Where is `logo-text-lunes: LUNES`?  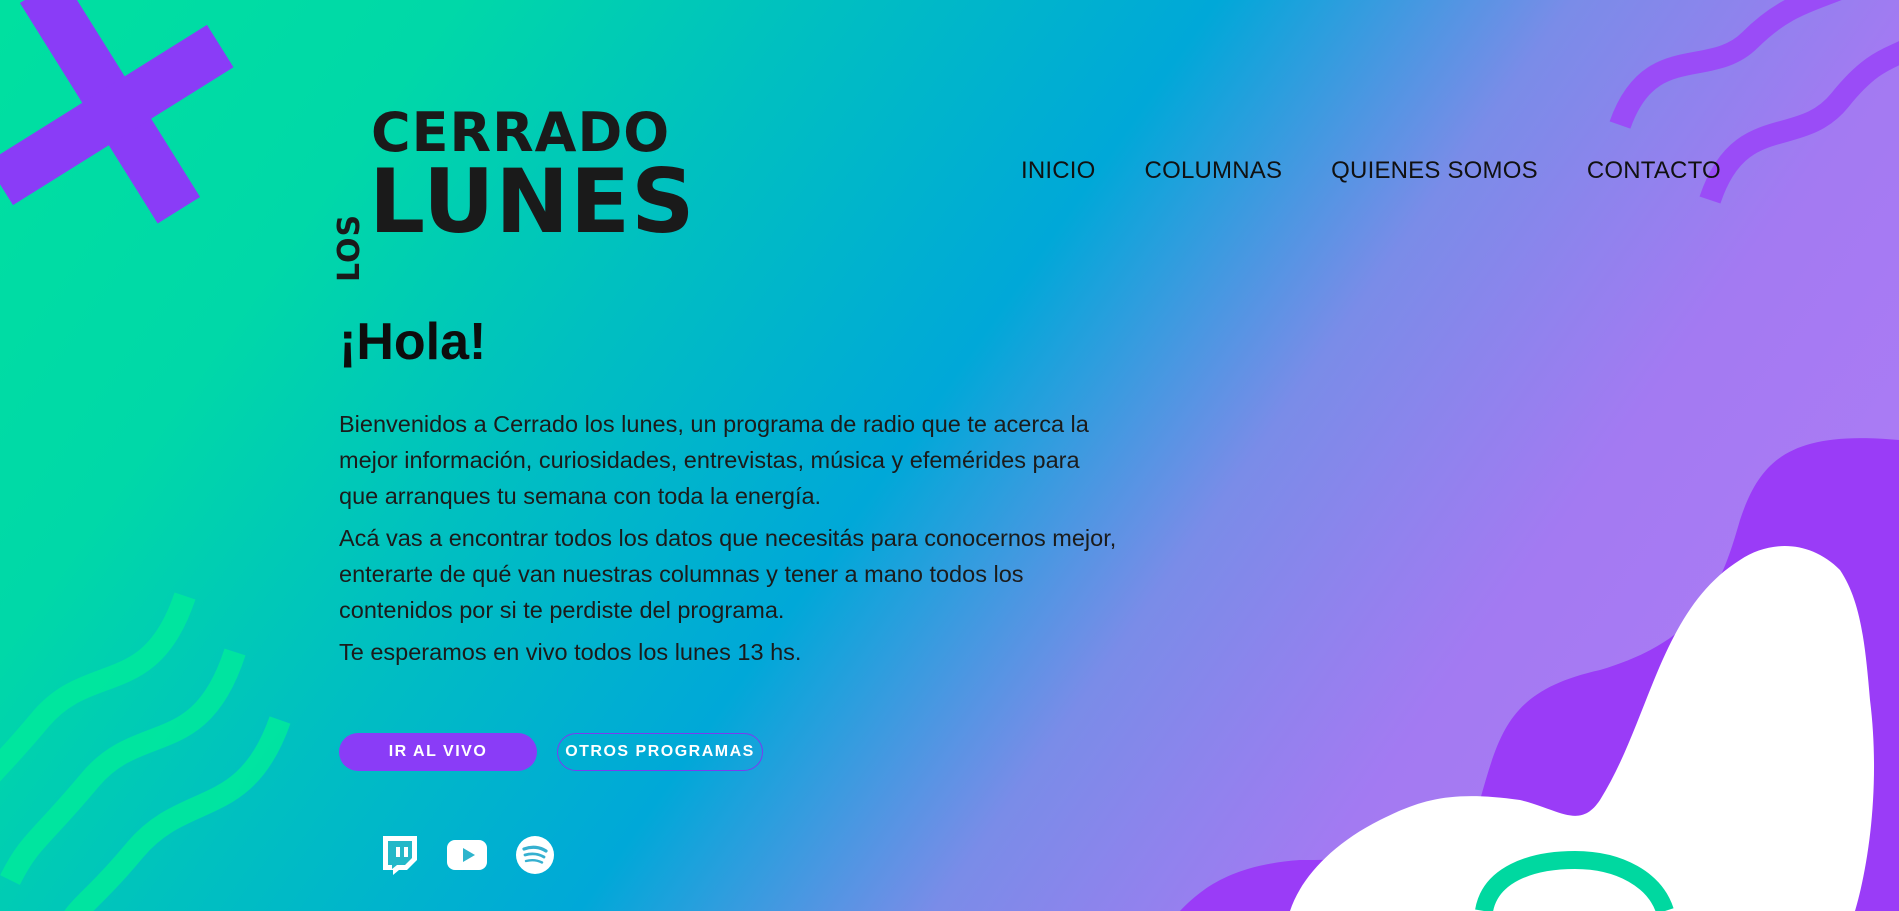 logo-text-lunes: LUNES is located at coordinates (532, 201).